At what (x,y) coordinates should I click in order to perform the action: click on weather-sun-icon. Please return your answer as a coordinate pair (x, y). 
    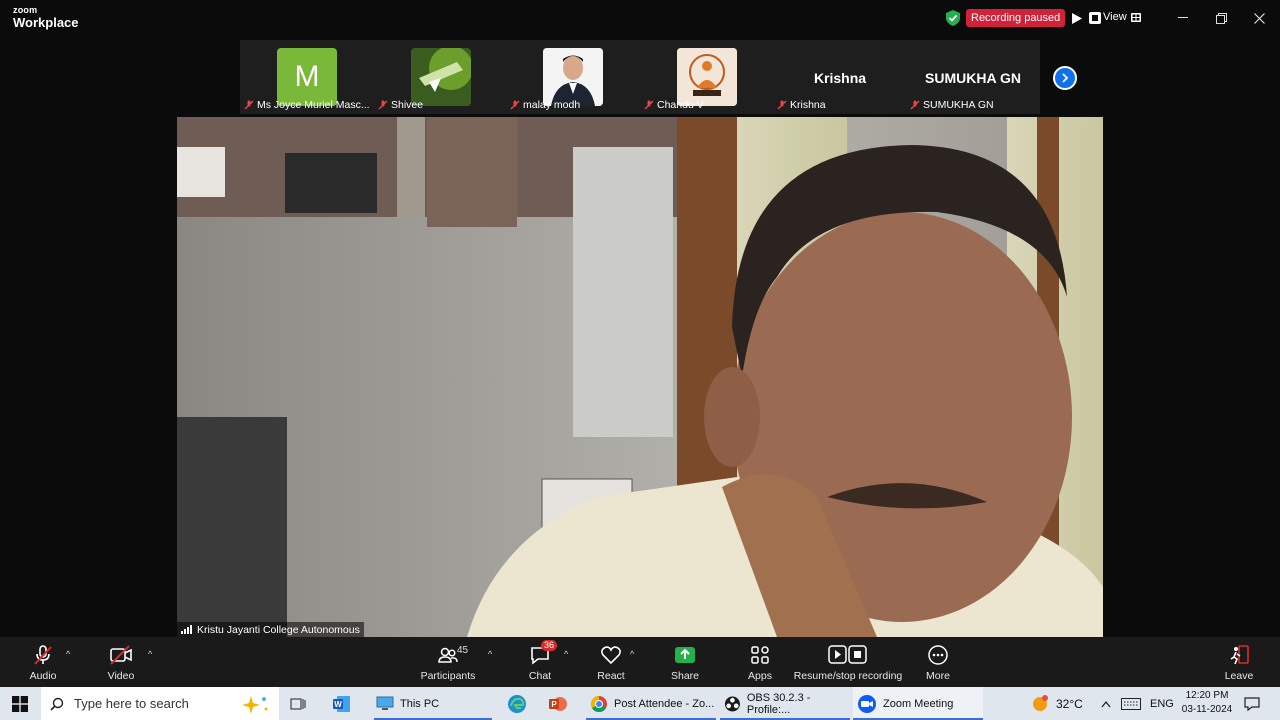
    Looking at the image, I should click on (1040, 702).